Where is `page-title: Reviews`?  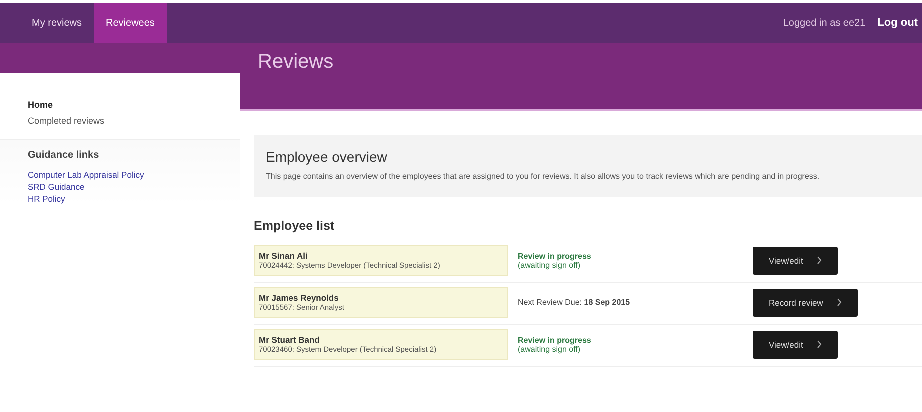 page-title: Reviews is located at coordinates (296, 62).